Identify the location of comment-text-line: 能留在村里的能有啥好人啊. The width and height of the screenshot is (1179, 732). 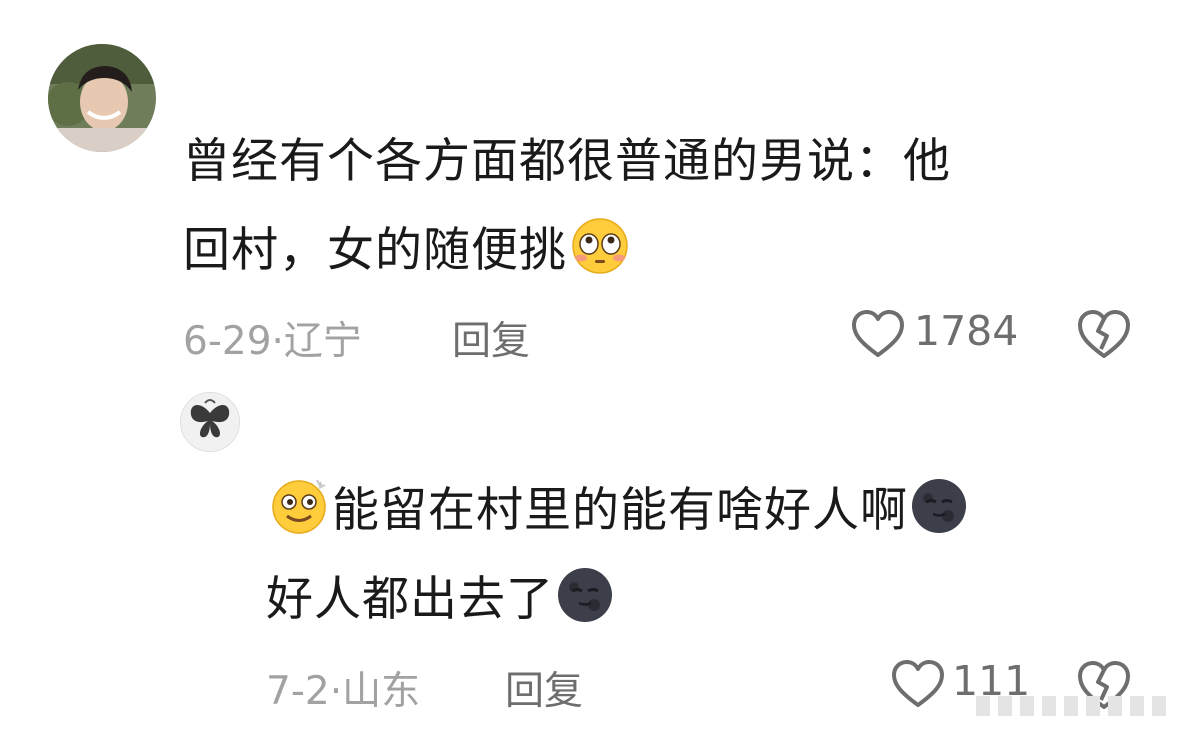
(618, 515).